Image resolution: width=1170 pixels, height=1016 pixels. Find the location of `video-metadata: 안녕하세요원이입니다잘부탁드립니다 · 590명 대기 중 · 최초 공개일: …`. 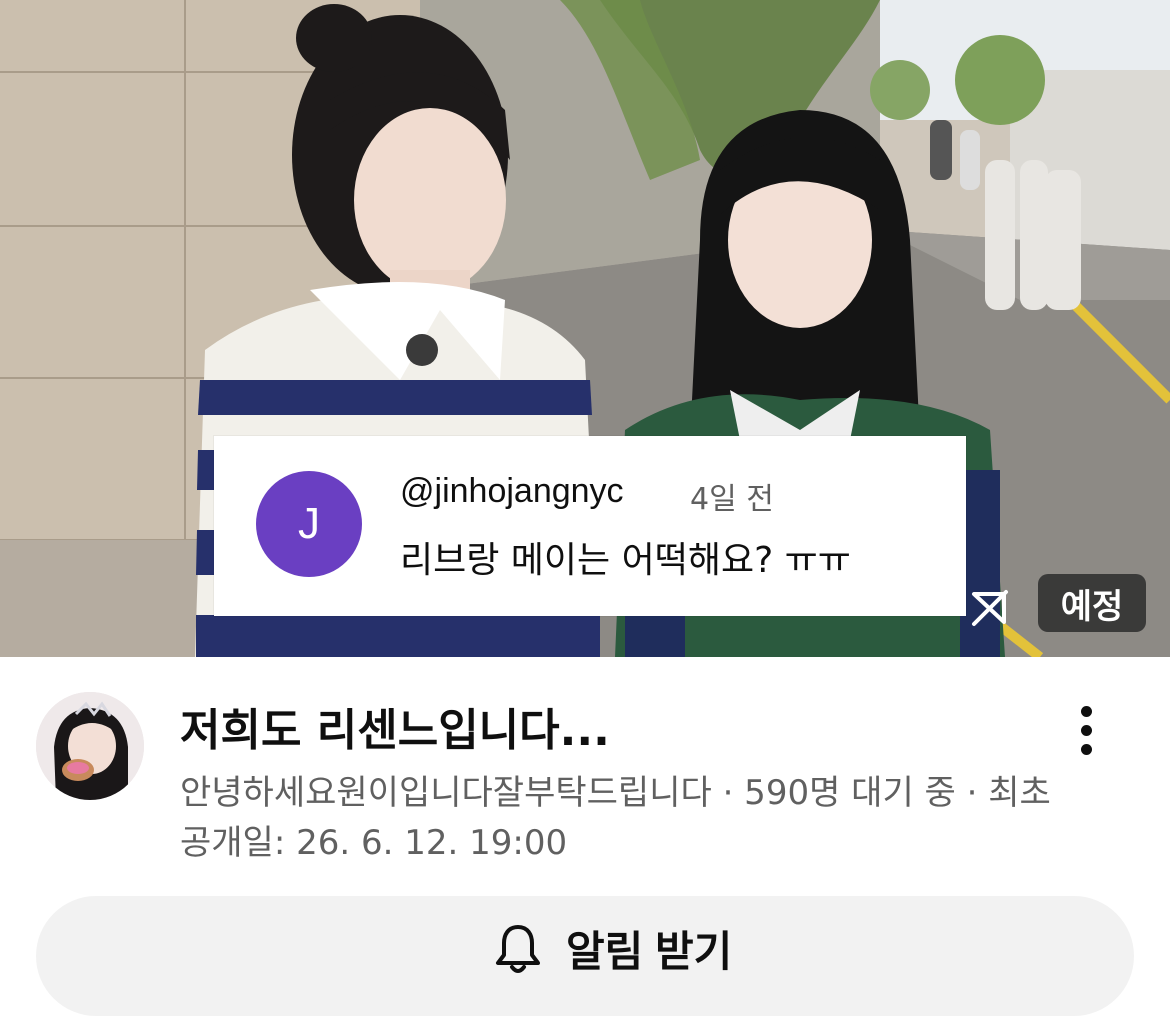

video-metadata: 안녕하세요원이입니다잘부탁드립니다 · 590명 대기 중 · 최초 공개일: … is located at coordinates (615, 818).